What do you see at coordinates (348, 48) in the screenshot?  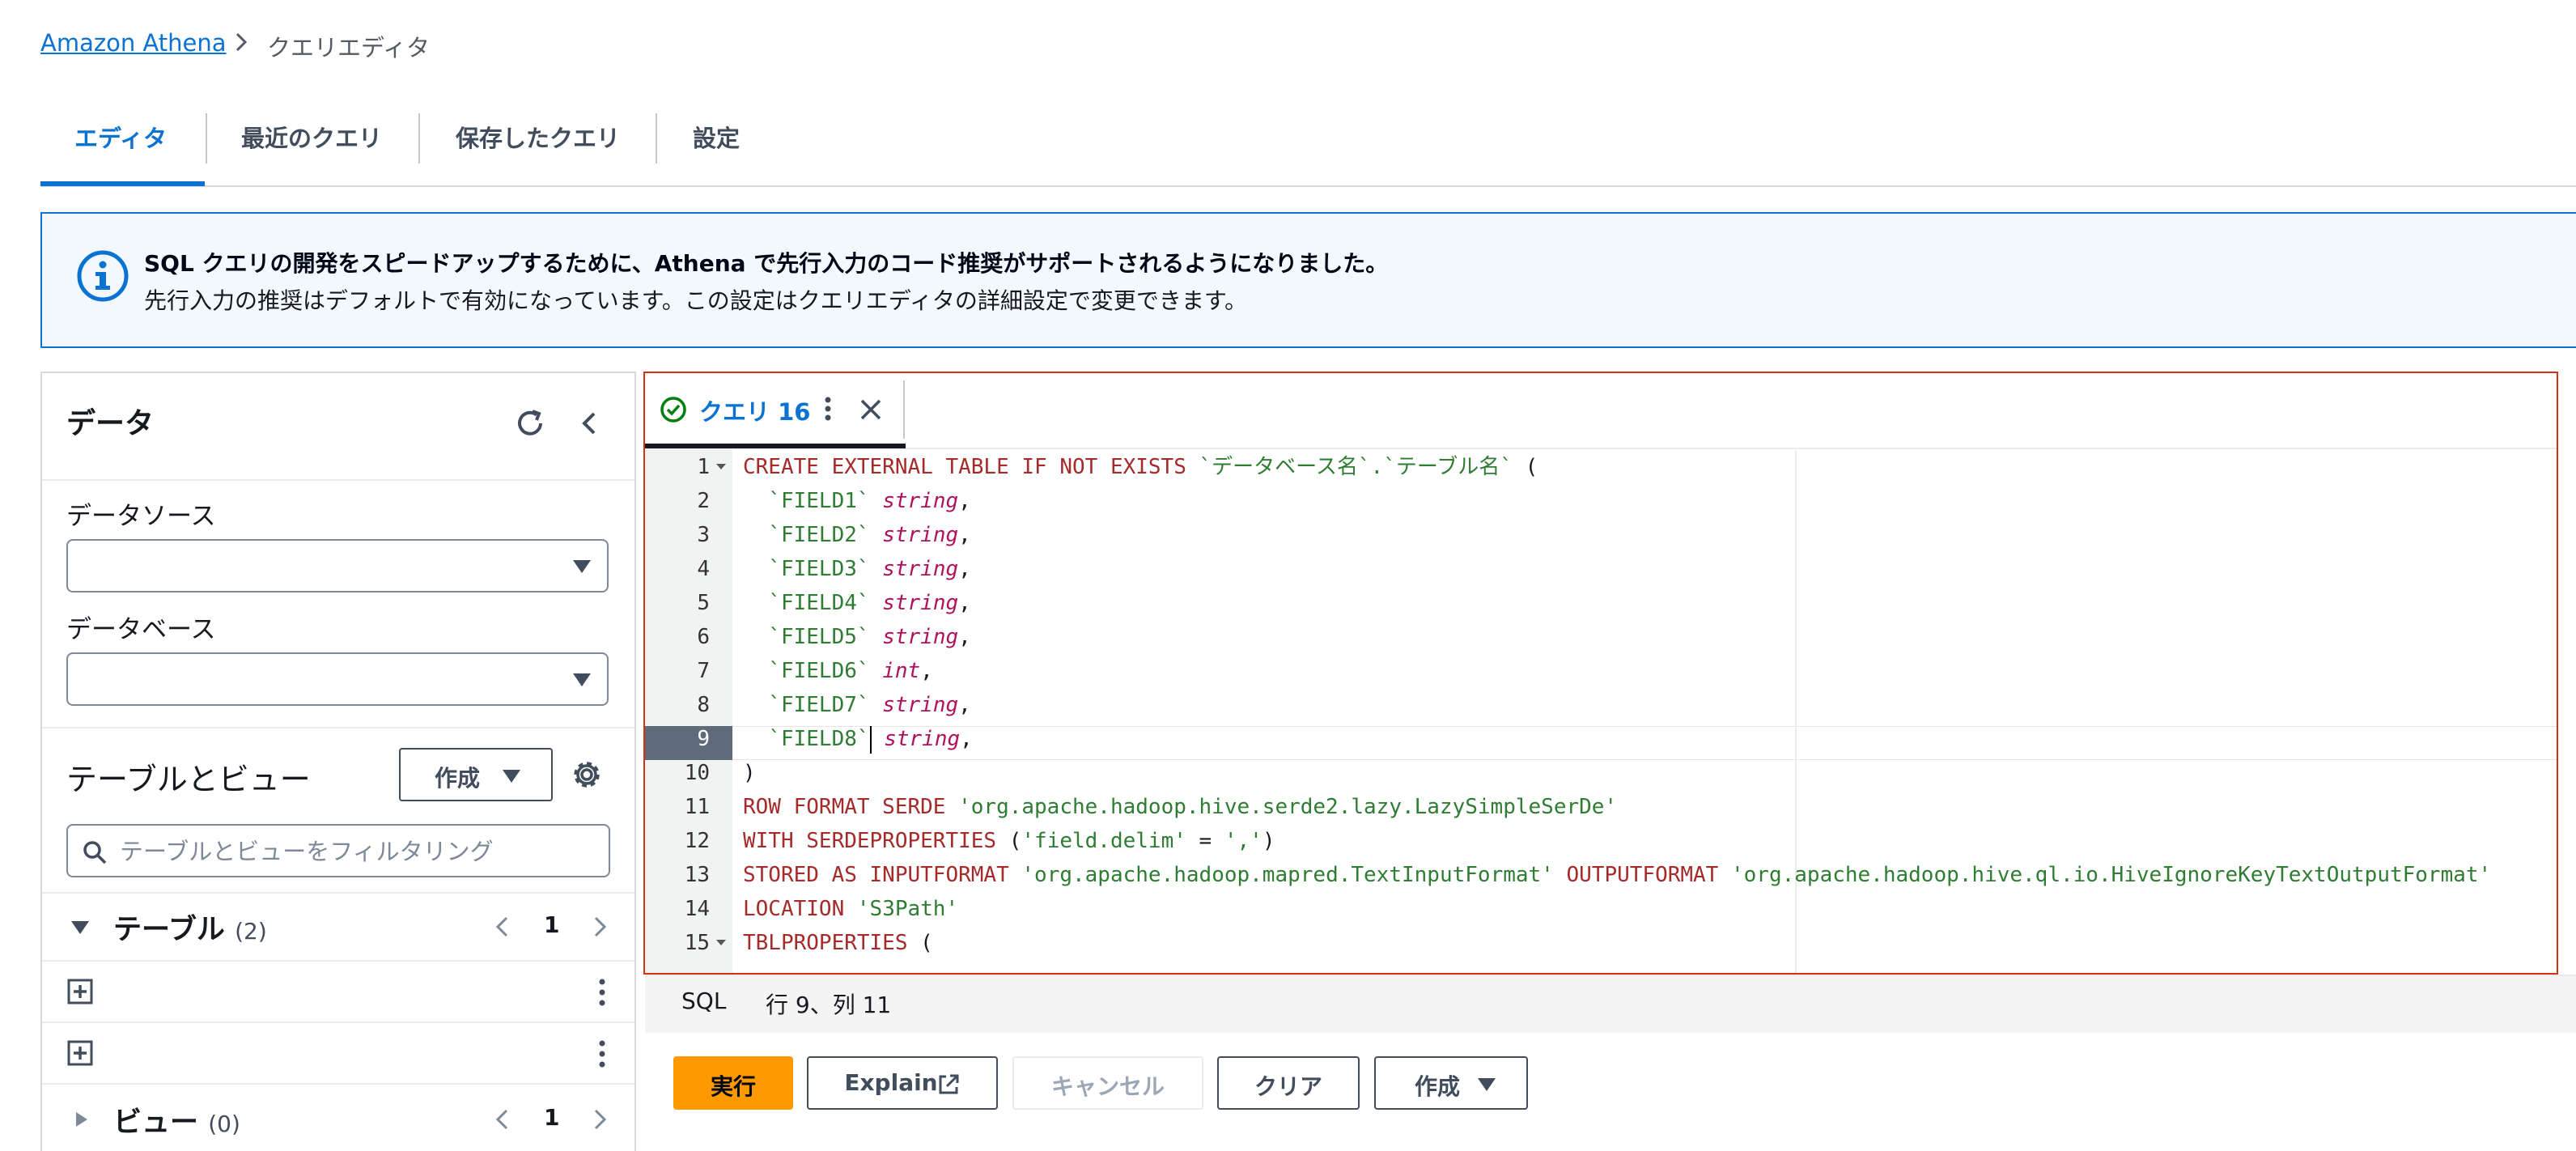 I see `breadcrumb-current: クエリエディタ` at bounding box center [348, 48].